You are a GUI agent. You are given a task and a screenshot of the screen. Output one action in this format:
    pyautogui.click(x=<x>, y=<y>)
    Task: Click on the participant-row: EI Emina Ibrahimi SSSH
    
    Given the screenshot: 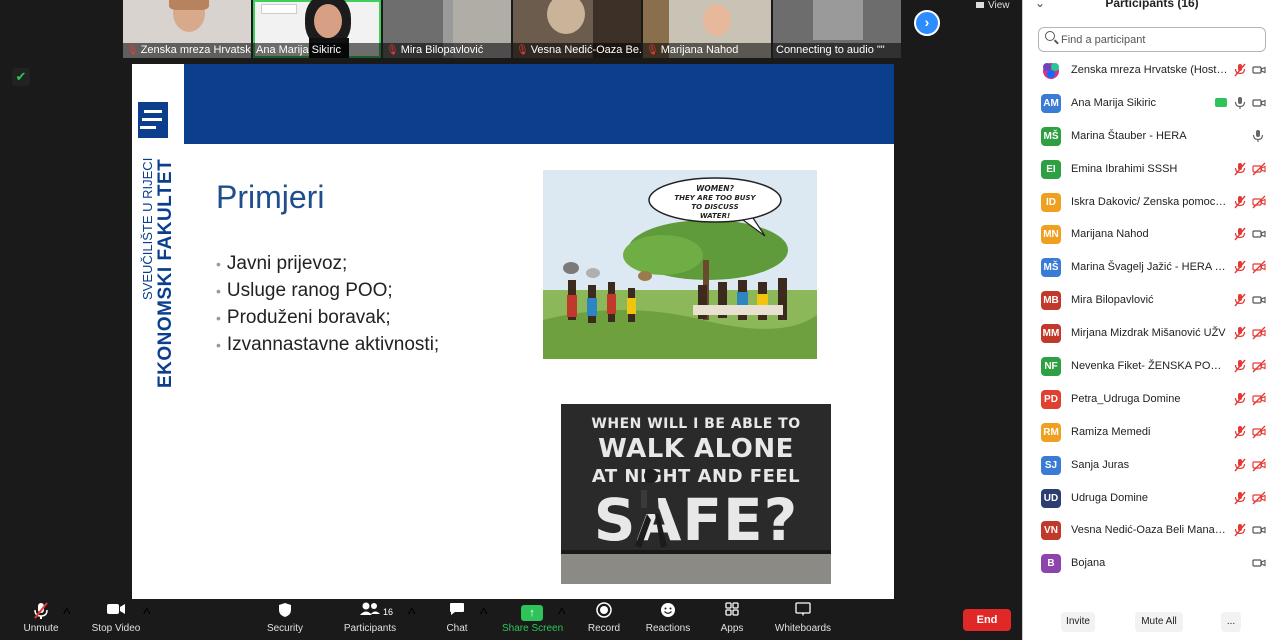 What is the action you would take?
    pyautogui.click(x=1151, y=169)
    